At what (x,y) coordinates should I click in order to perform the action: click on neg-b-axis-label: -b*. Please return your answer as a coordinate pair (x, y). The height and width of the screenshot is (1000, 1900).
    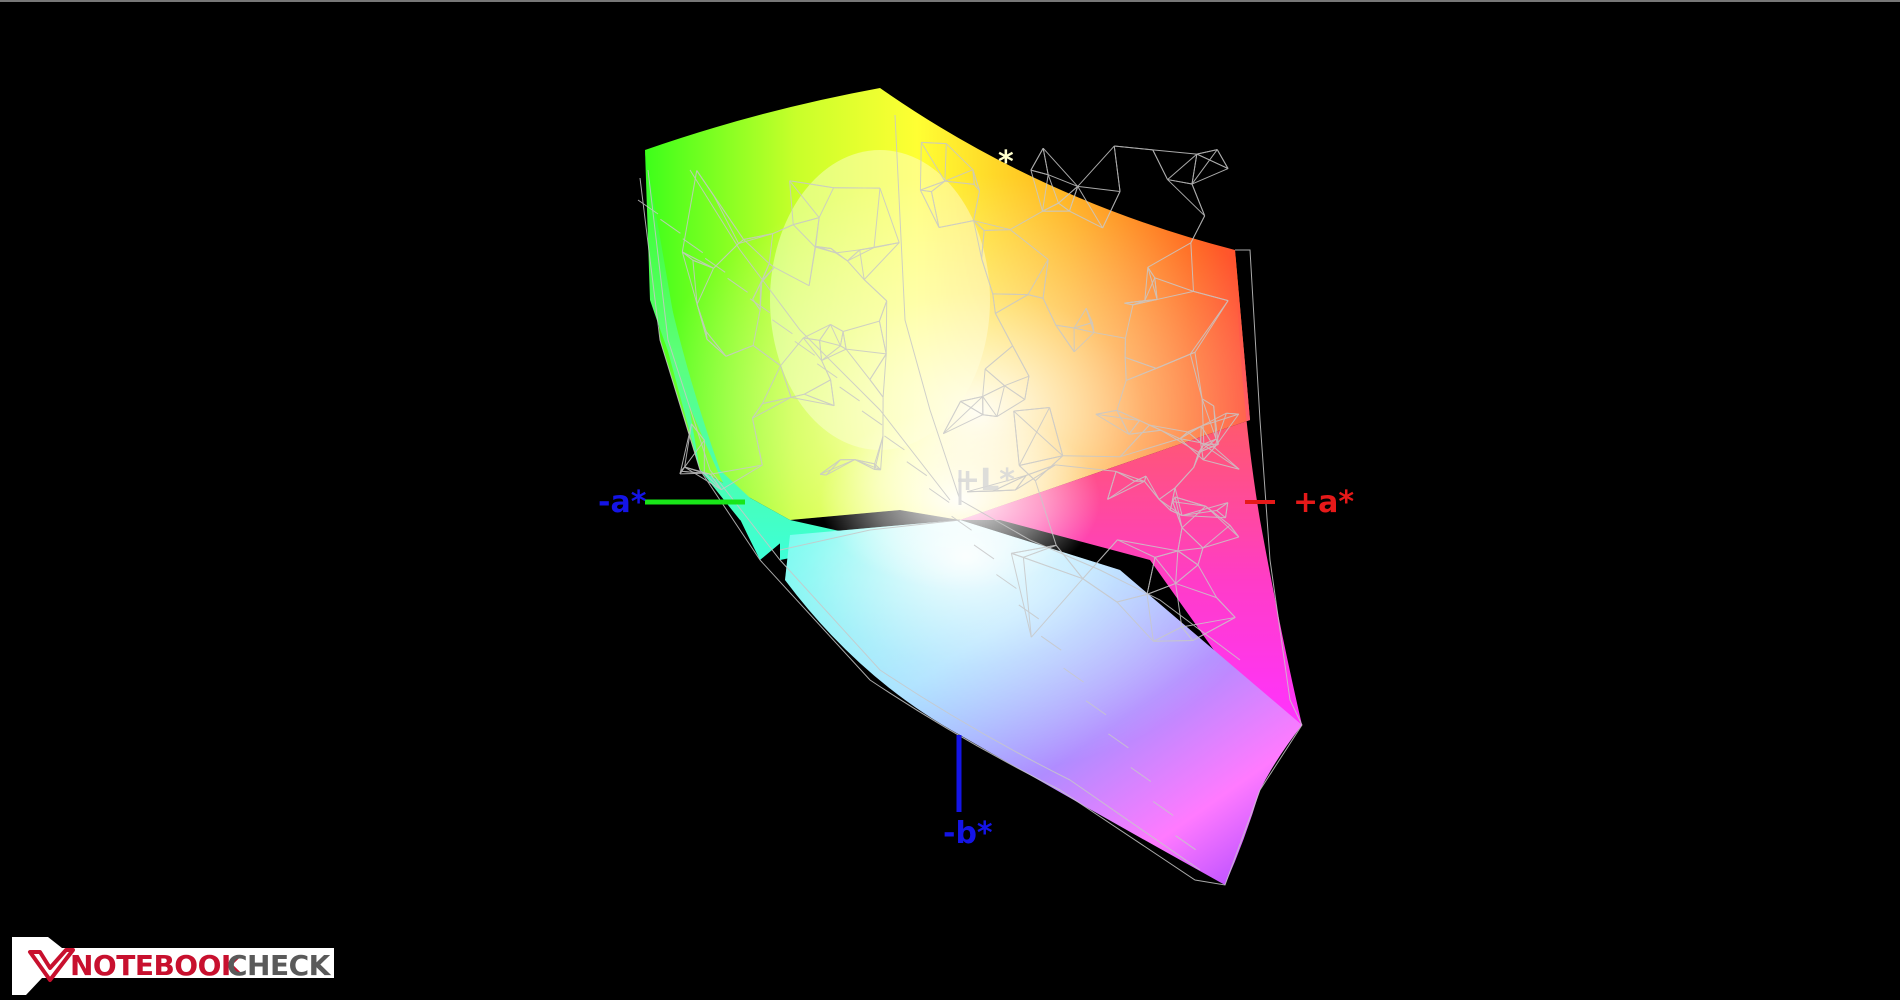
    Looking at the image, I should click on (968, 833).